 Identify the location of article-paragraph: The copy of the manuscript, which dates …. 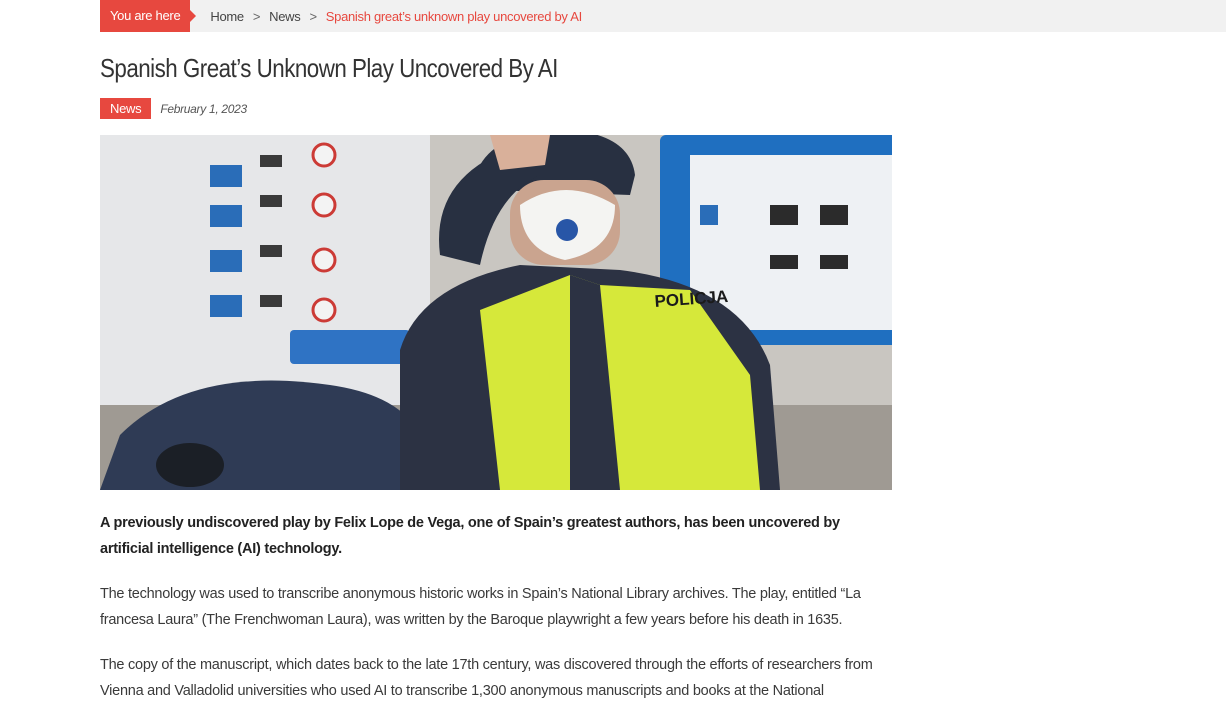
(486, 678).